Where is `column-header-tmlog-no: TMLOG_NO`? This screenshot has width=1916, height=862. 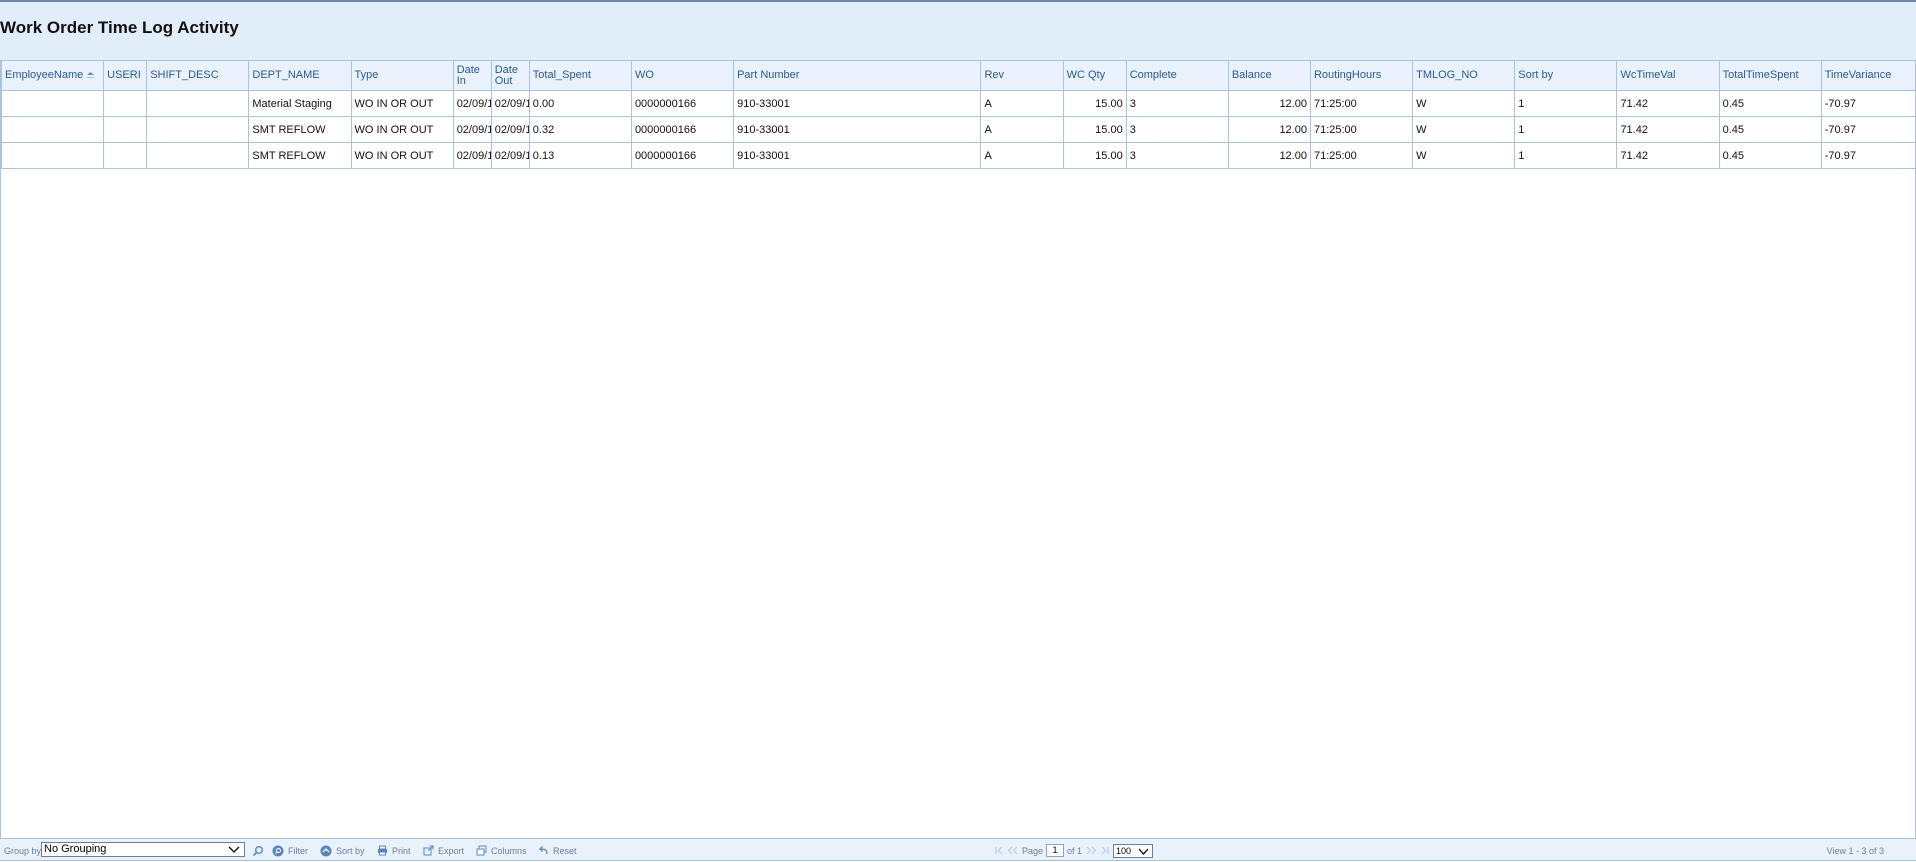
column-header-tmlog-no: TMLOG_NO is located at coordinates (1464, 75).